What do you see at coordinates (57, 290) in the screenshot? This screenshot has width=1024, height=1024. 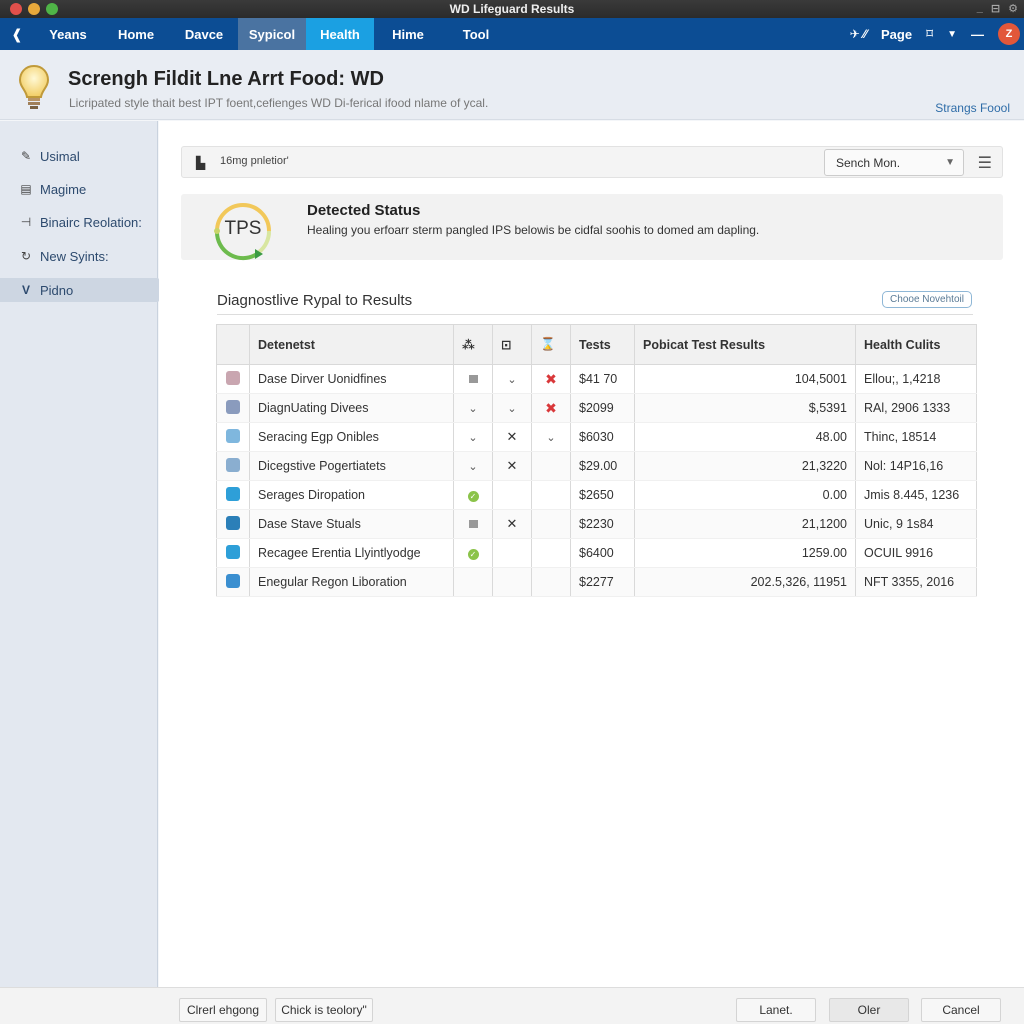 I see `sidebar-item-label: Pidno` at bounding box center [57, 290].